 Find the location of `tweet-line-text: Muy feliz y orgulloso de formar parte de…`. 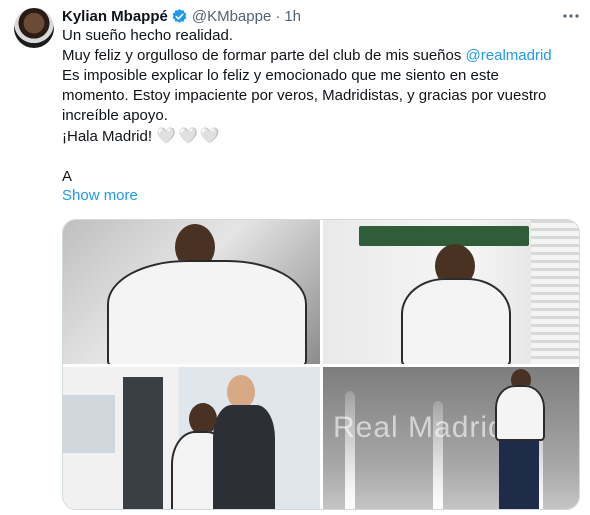

tweet-line-text: Muy feliz y orgulloso de formar parte de… is located at coordinates (264, 55).